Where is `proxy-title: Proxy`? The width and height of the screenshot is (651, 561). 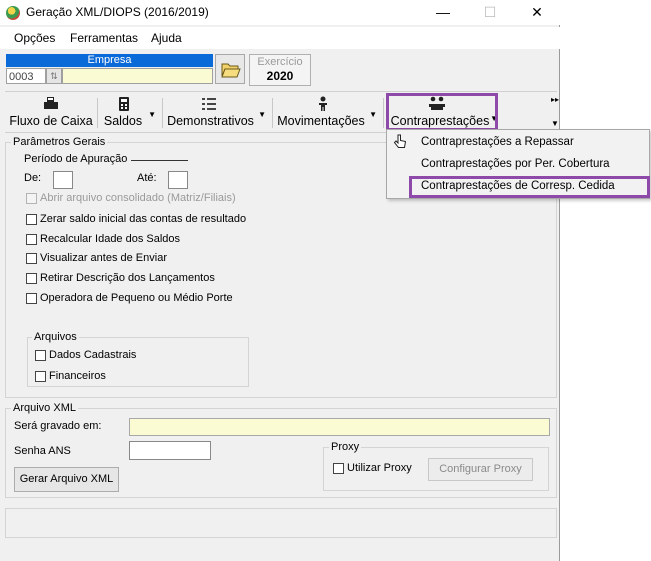
proxy-title: Proxy is located at coordinates (345, 447).